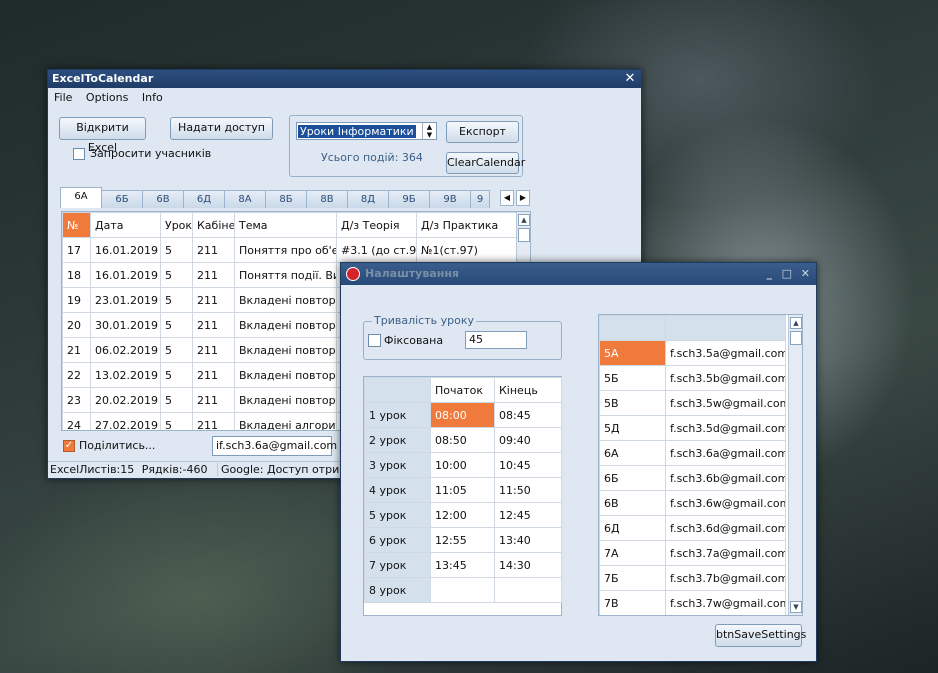 The height and width of the screenshot is (673, 938). I want to click on email-row: 7Б f.sch3.7b@gmail.com, so click(692, 578).